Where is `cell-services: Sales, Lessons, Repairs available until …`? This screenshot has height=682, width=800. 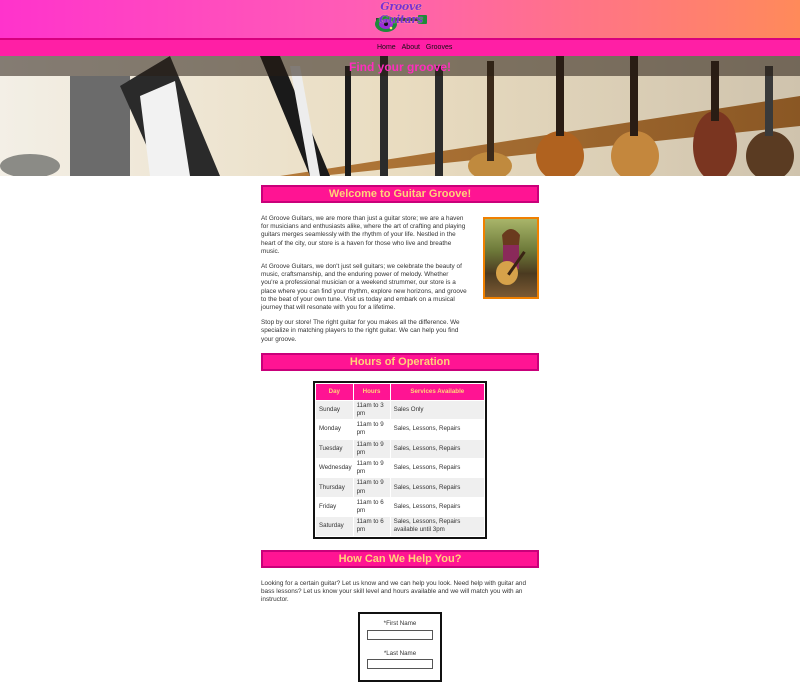 cell-services: Sales, Lessons, Repairs available until … is located at coordinates (437, 526).